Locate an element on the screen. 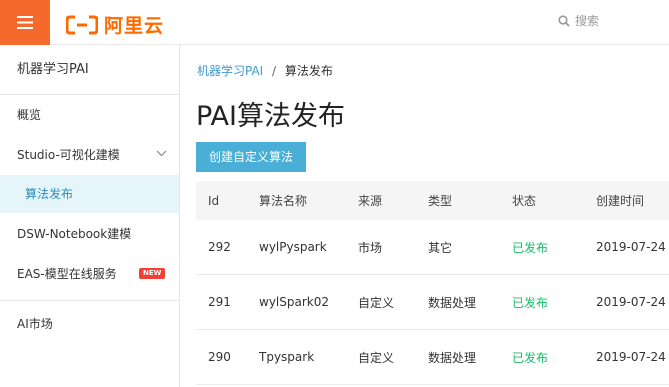  cell-source: 市场 is located at coordinates (370, 247).